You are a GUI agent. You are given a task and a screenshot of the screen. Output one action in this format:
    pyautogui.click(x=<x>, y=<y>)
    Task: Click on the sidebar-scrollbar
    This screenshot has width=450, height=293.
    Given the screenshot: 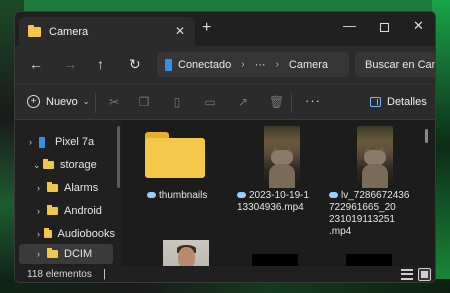 What is the action you would take?
    pyautogui.click(x=118, y=157)
    